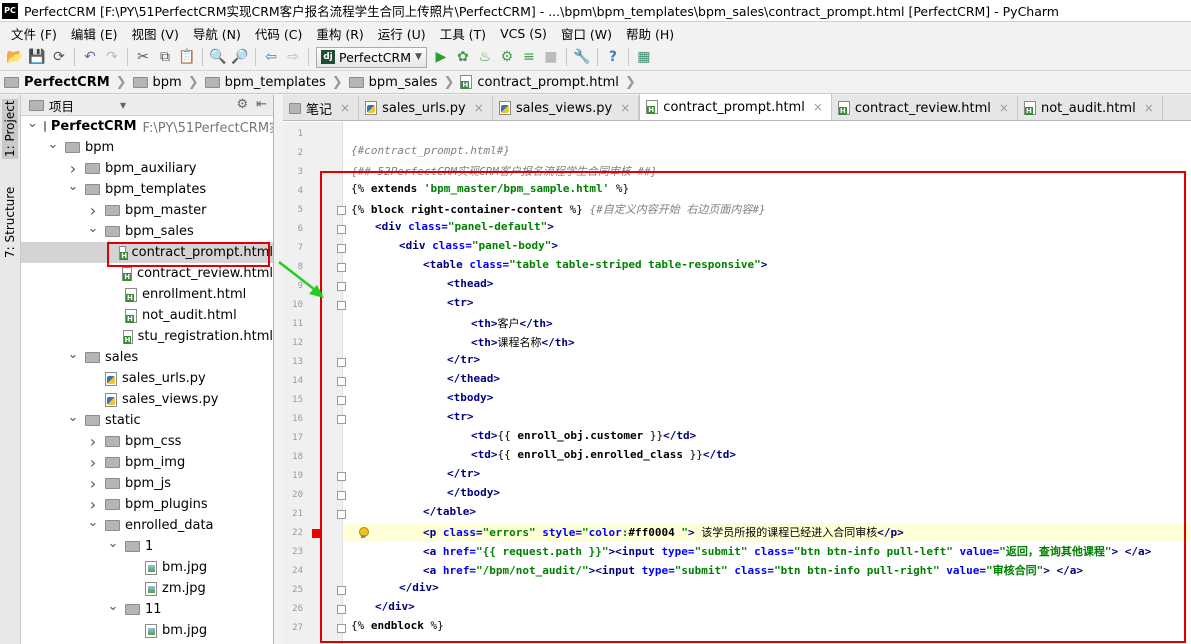 The image size is (1191, 644). What do you see at coordinates (147, 546) in the screenshot?
I see `tree-item: ⌄ 1` at bounding box center [147, 546].